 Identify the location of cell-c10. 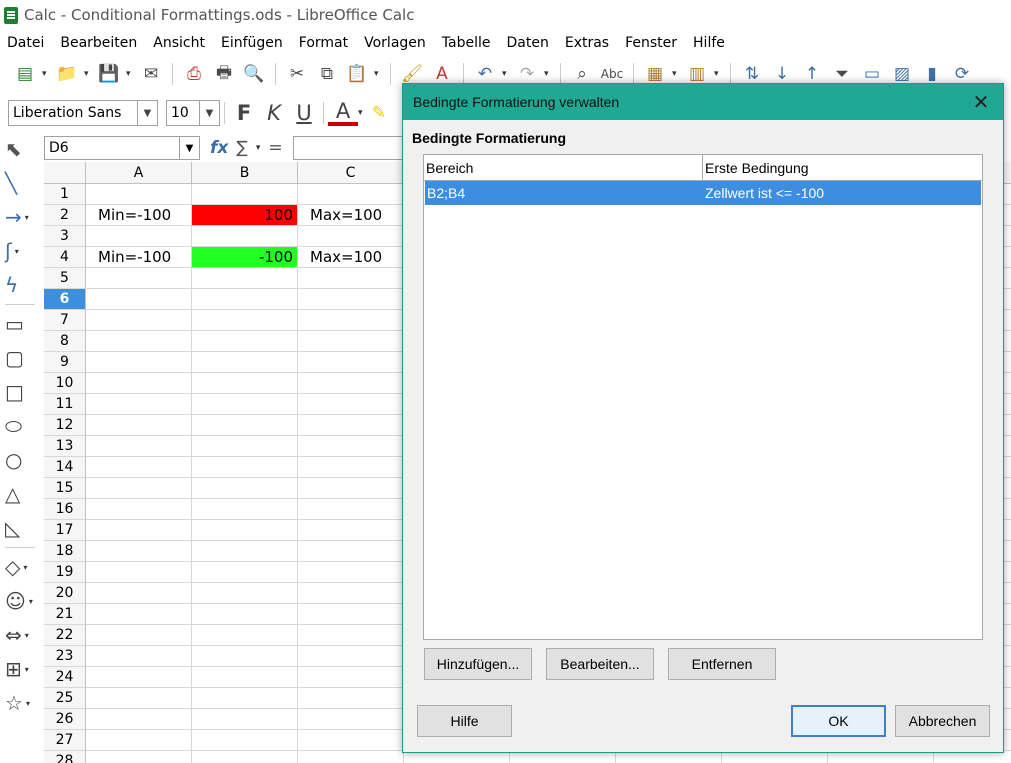
(351, 383).